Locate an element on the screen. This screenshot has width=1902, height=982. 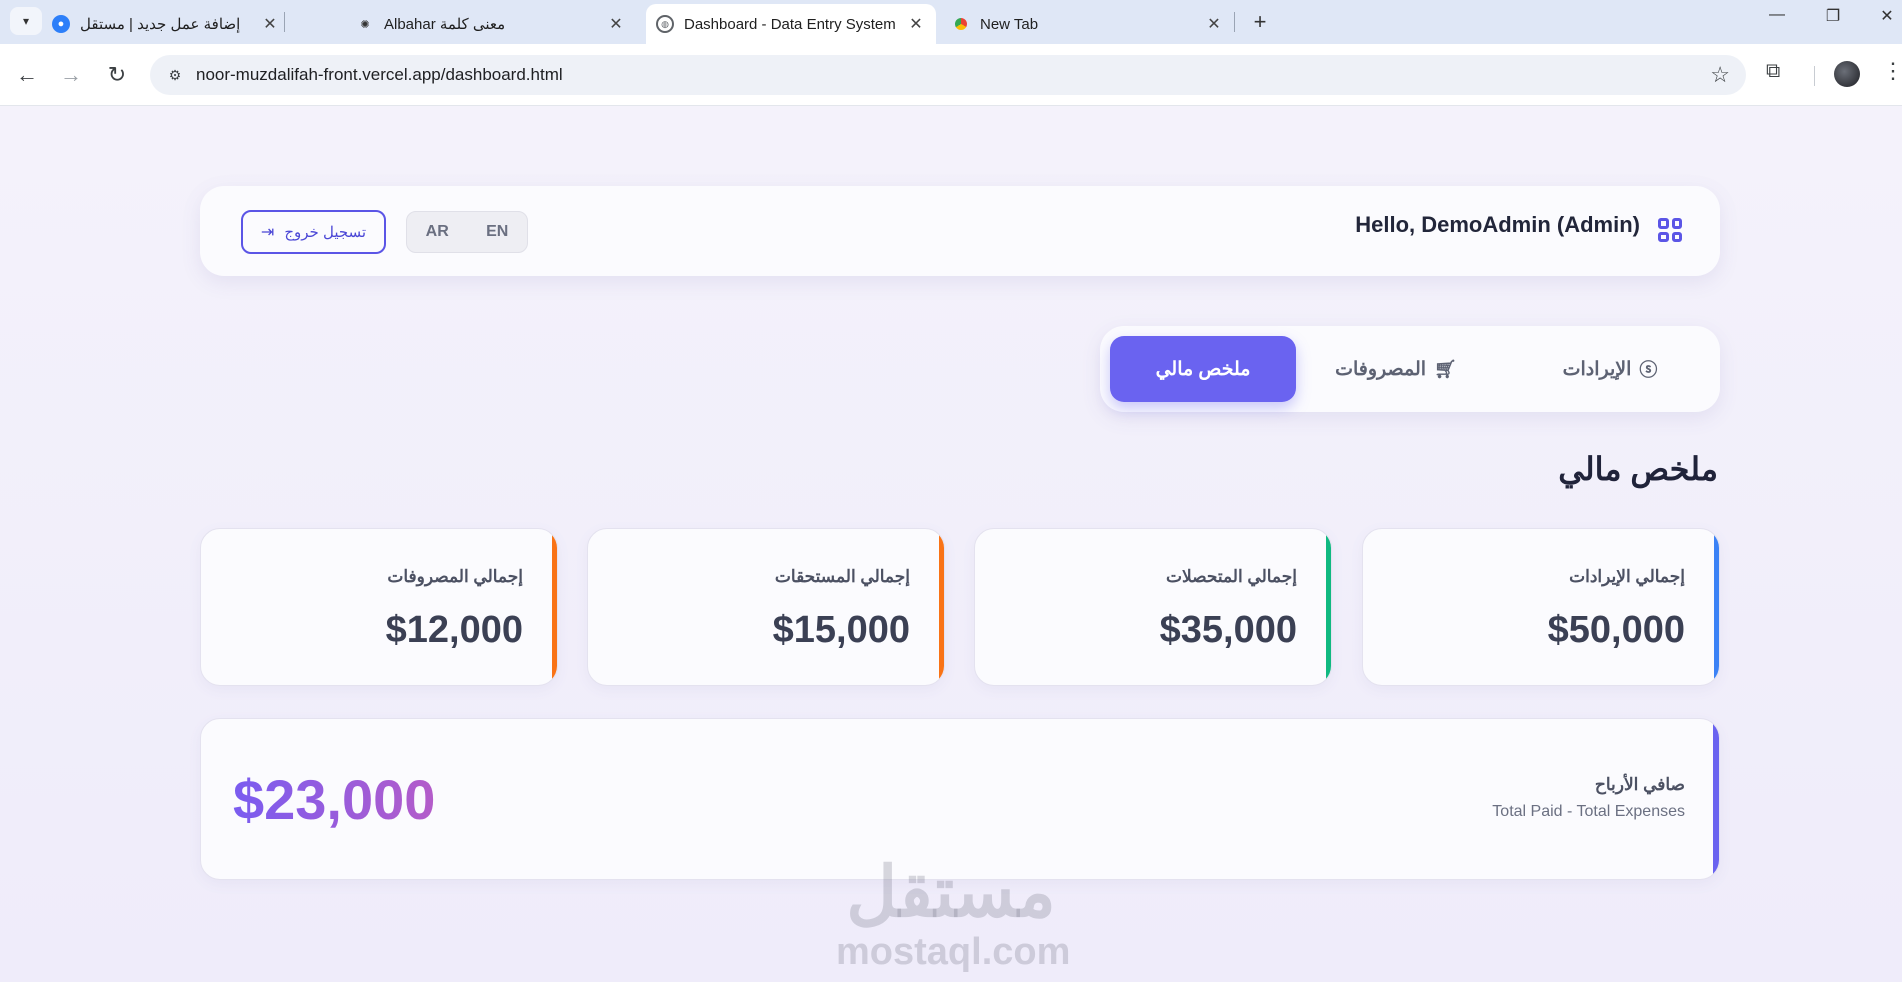
tab-label: المصروفات is located at coordinates (1381, 369).